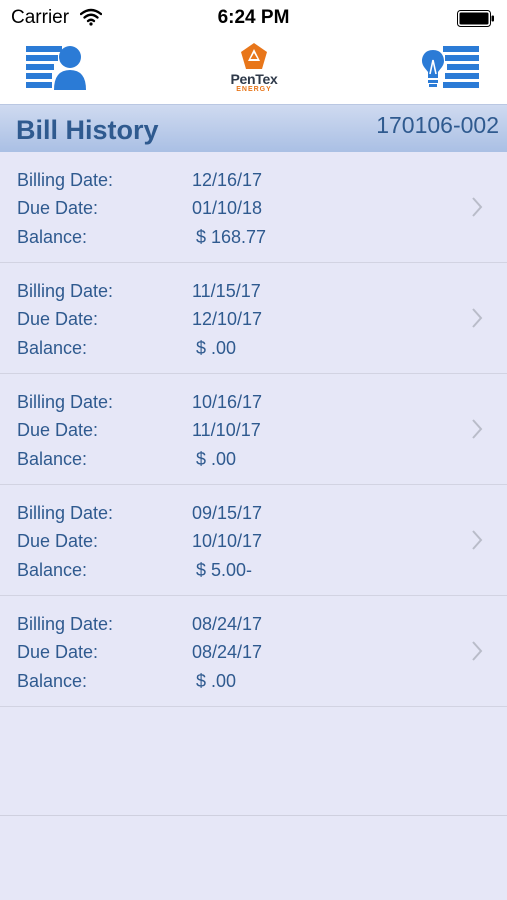  Describe the element at coordinates (227, 180) in the screenshot. I see `billing-date-value: 12/16/17` at that location.